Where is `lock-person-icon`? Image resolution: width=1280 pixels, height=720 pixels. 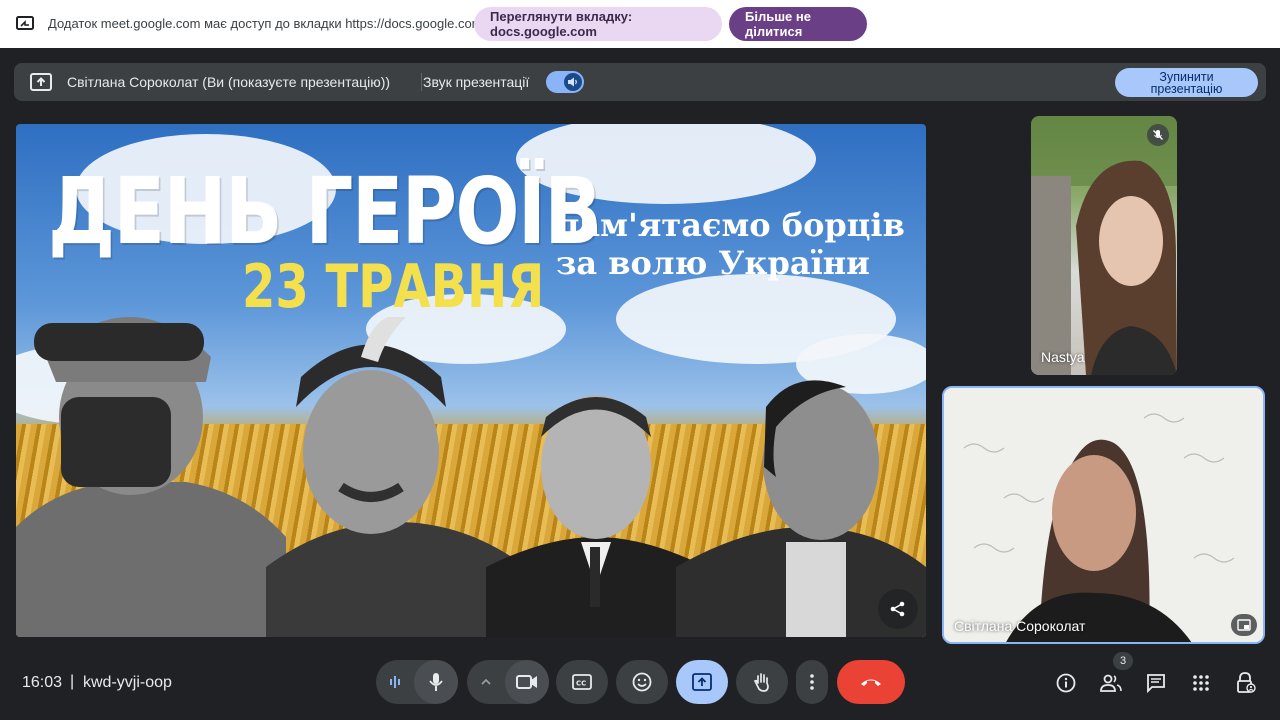
lock-person-icon is located at coordinates (1246, 682).